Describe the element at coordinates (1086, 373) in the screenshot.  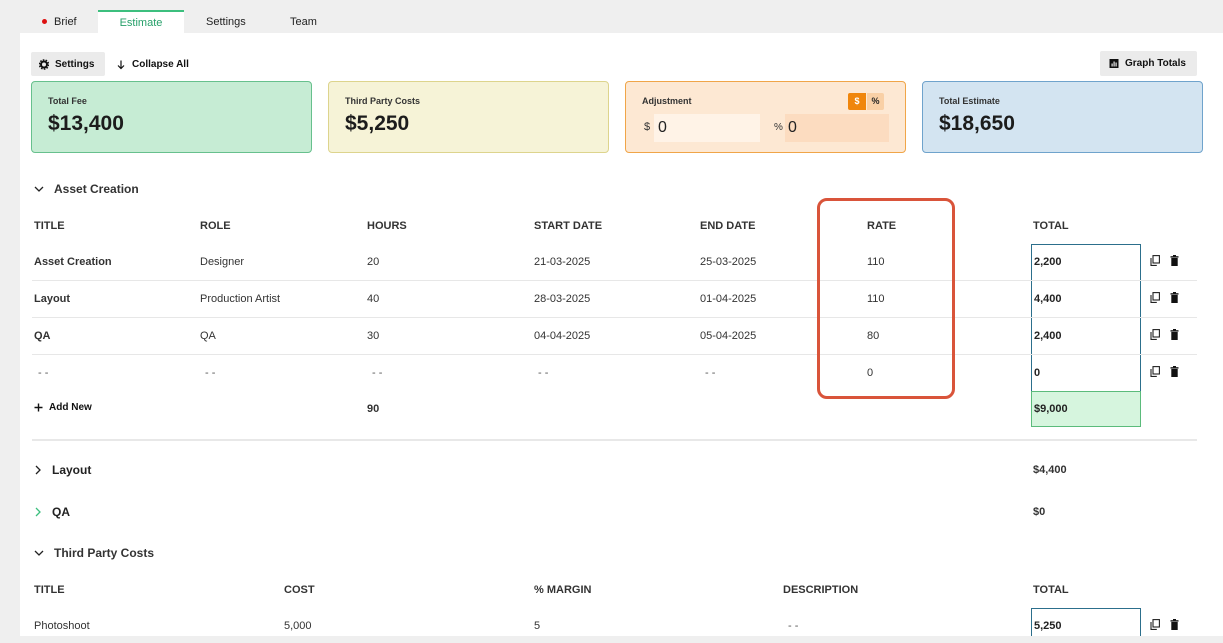
I see `row-total: 0` at that location.